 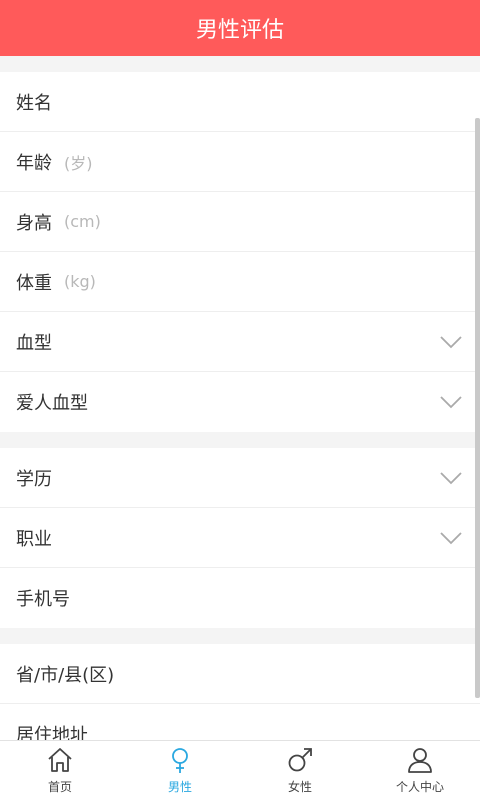 What do you see at coordinates (34, 479) in the screenshot?
I see `field-label: 学历` at bounding box center [34, 479].